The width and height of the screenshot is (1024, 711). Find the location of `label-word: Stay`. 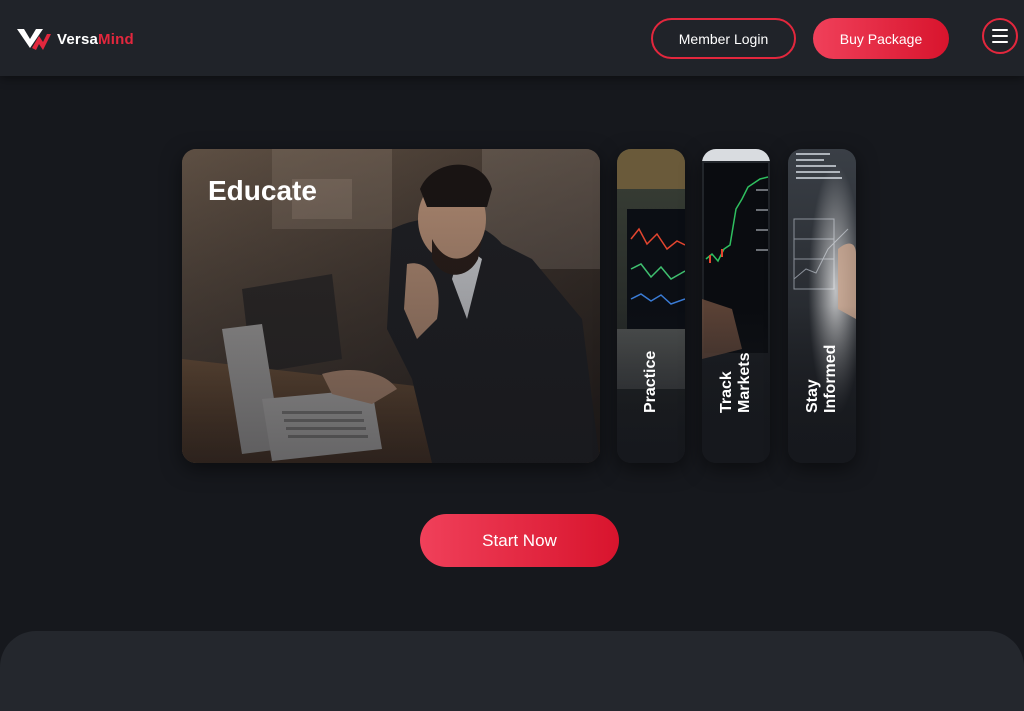

label-word: Stay is located at coordinates (812, 396).